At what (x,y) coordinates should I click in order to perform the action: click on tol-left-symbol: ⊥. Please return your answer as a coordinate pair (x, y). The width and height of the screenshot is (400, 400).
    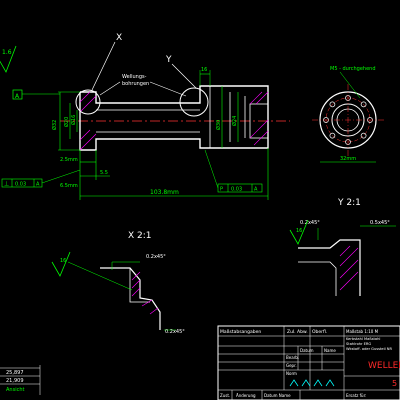
    Looking at the image, I should click on (6, 184).